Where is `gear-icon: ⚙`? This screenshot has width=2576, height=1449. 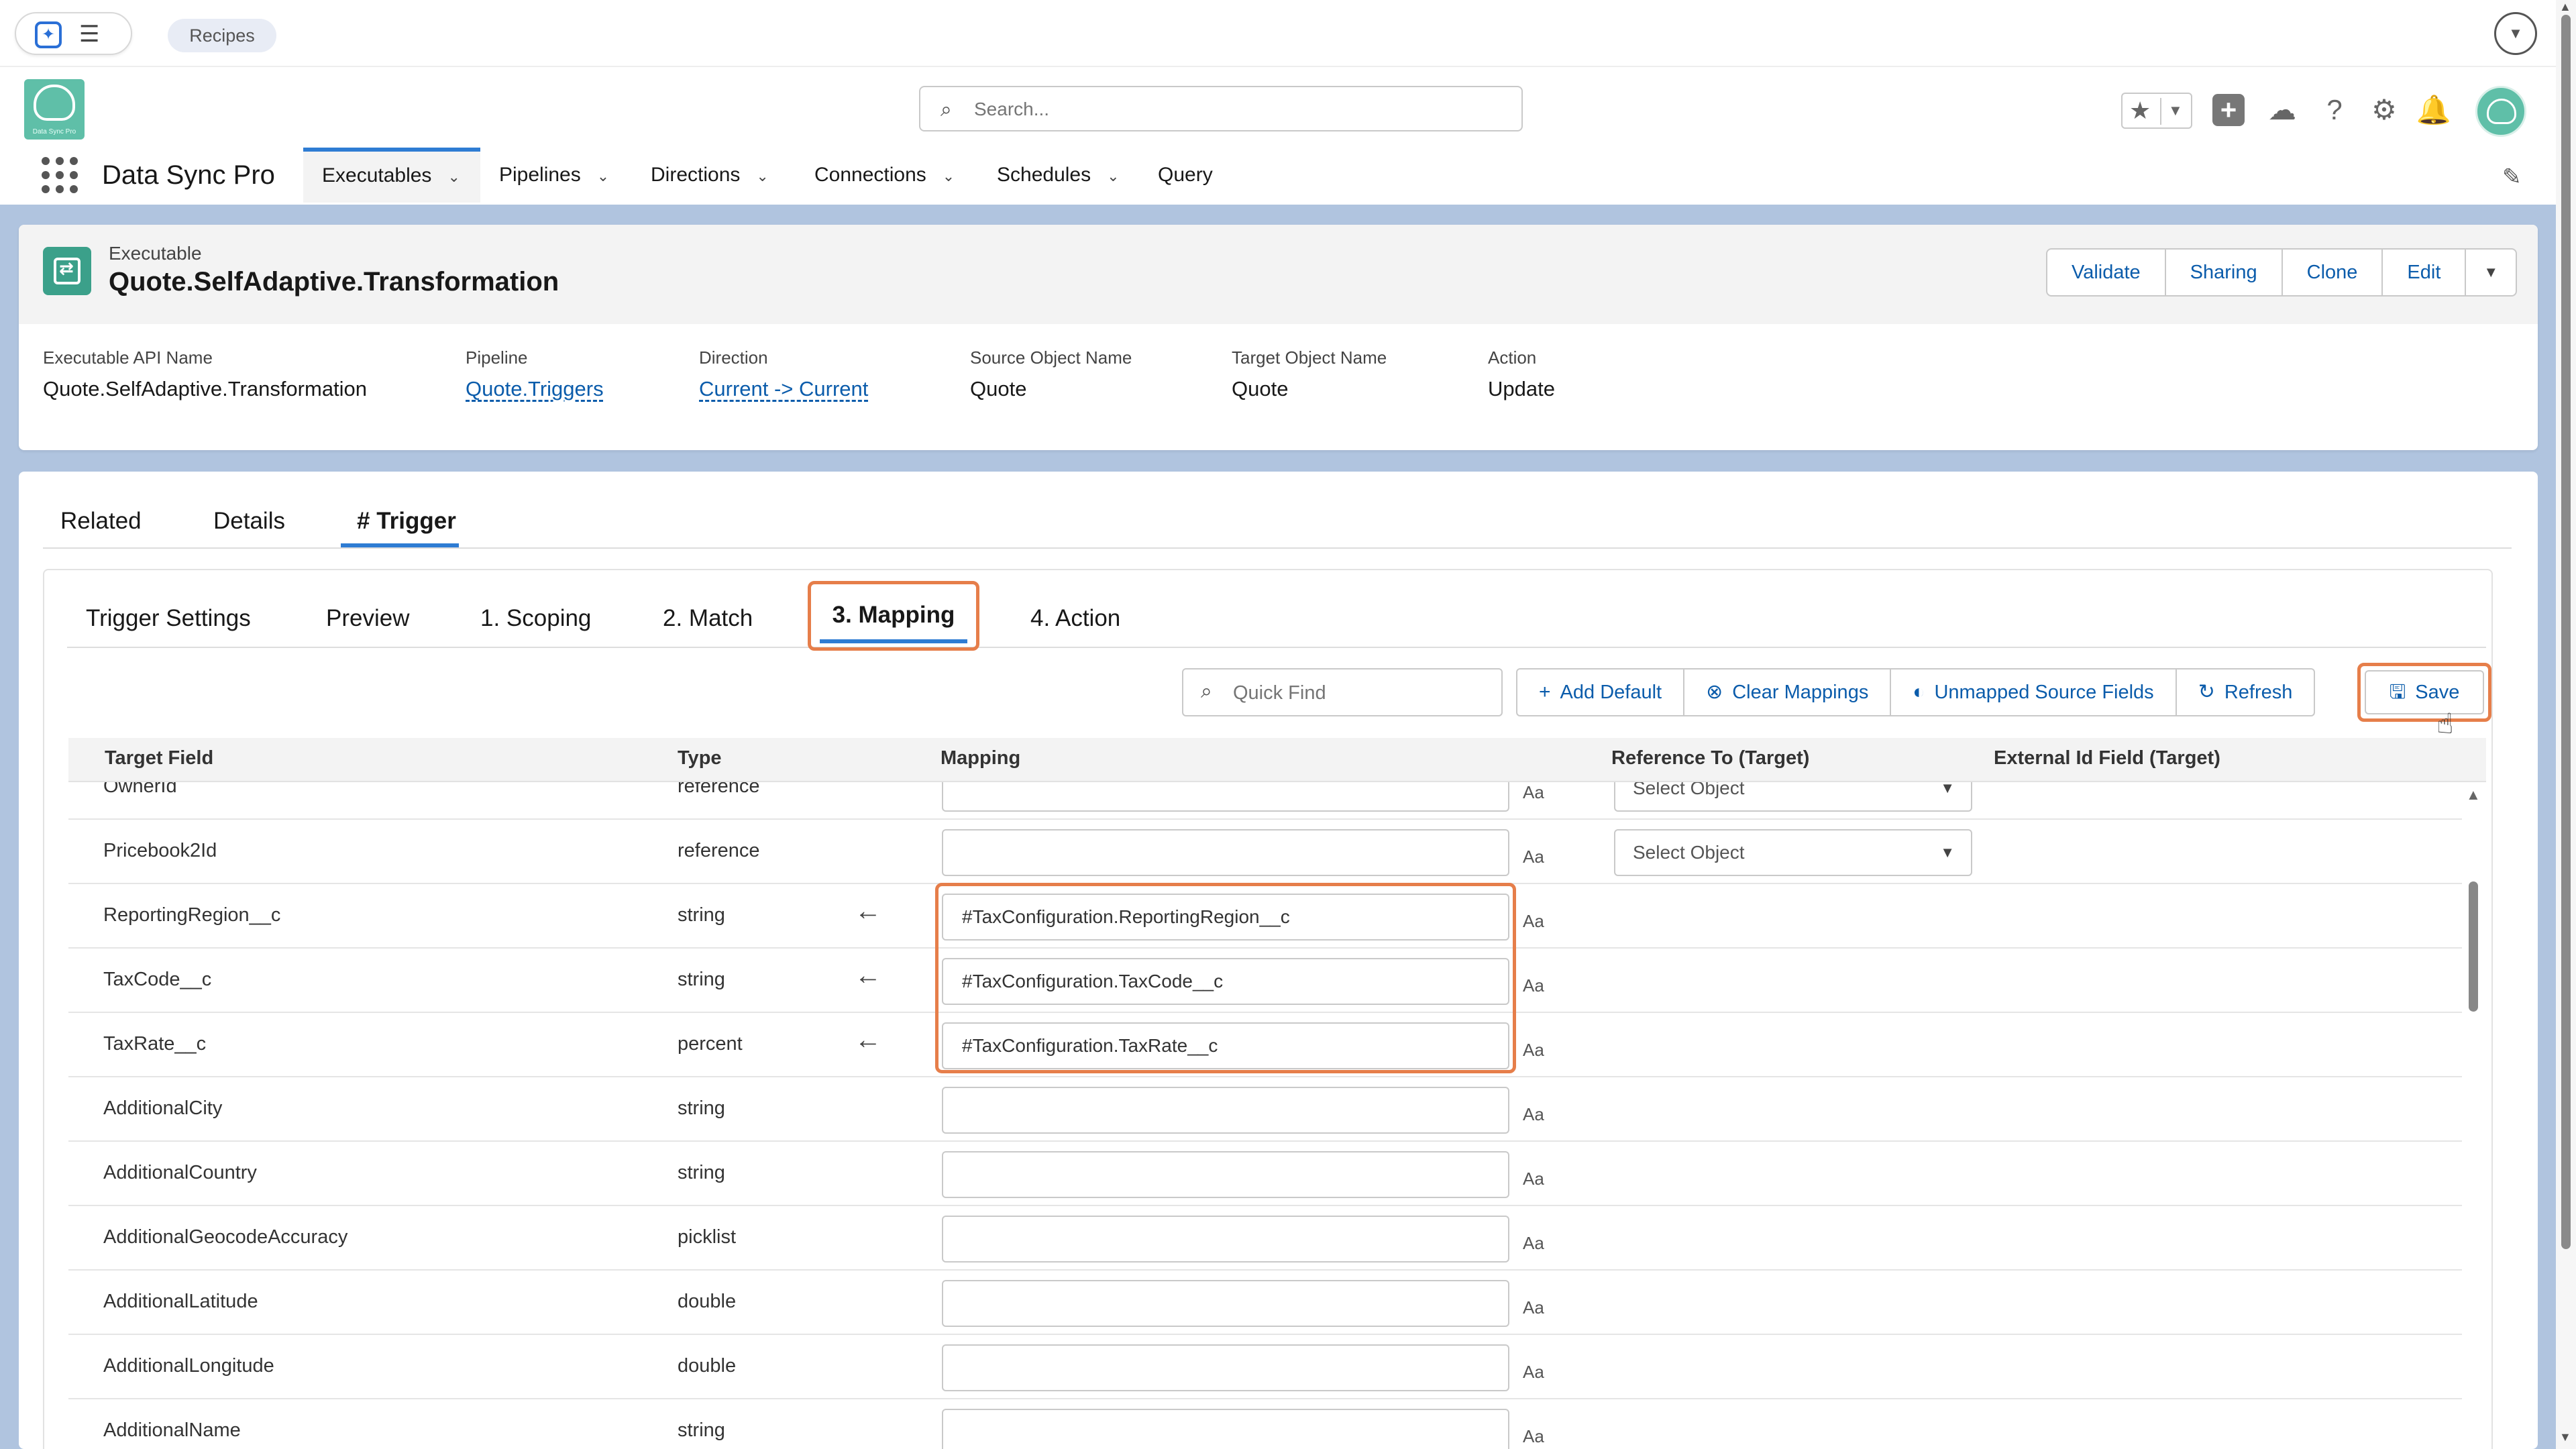
gear-icon: ⚙ is located at coordinates (2384, 110).